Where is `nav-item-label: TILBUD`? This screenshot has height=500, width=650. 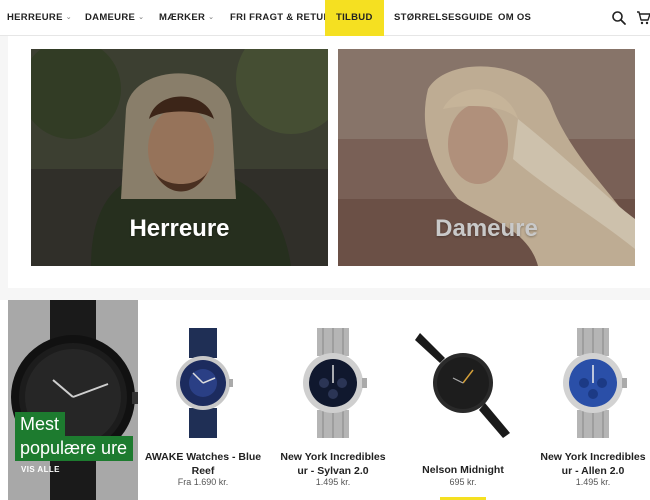 nav-item-label: TILBUD is located at coordinates (354, 17).